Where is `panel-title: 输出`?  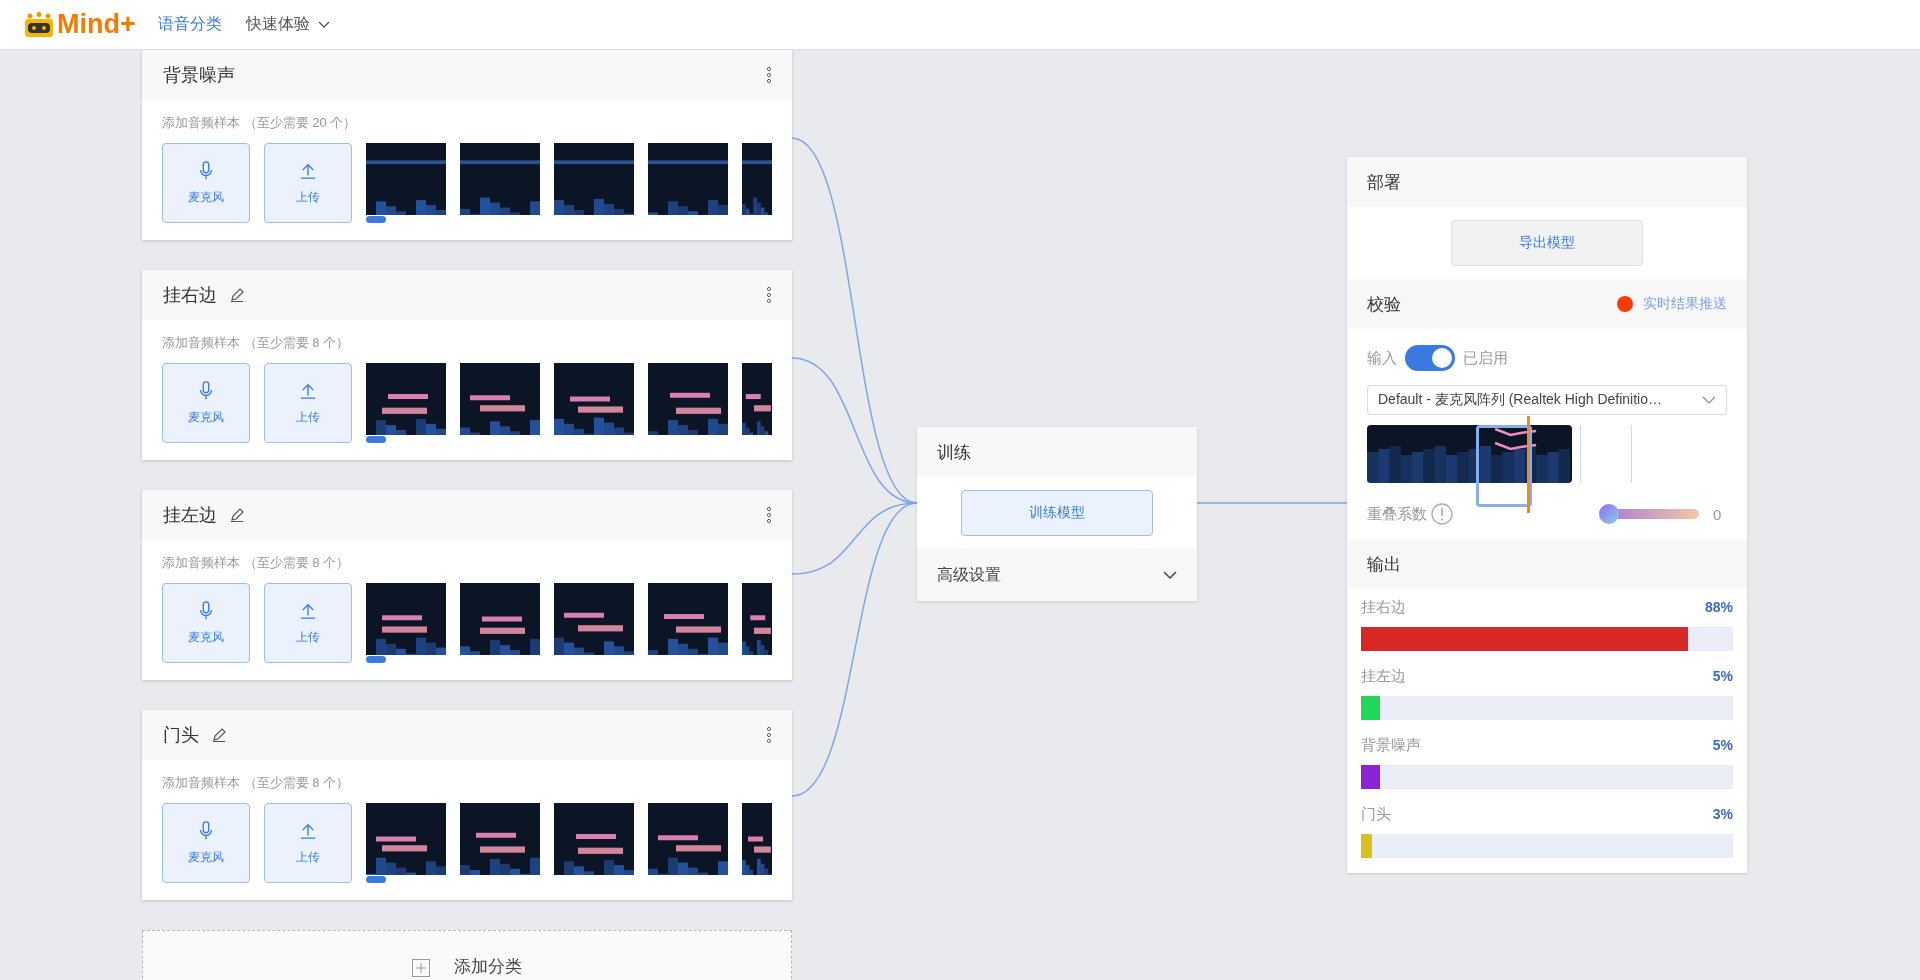
panel-title: 输出 is located at coordinates (1384, 564).